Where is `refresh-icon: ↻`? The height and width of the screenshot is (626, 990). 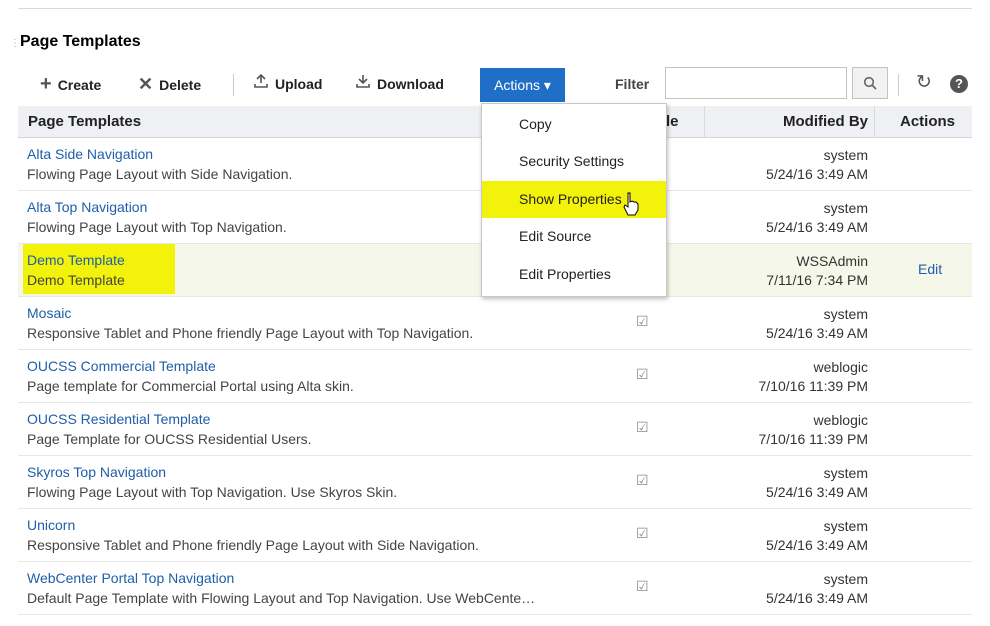
refresh-icon: ↻ is located at coordinates (924, 82).